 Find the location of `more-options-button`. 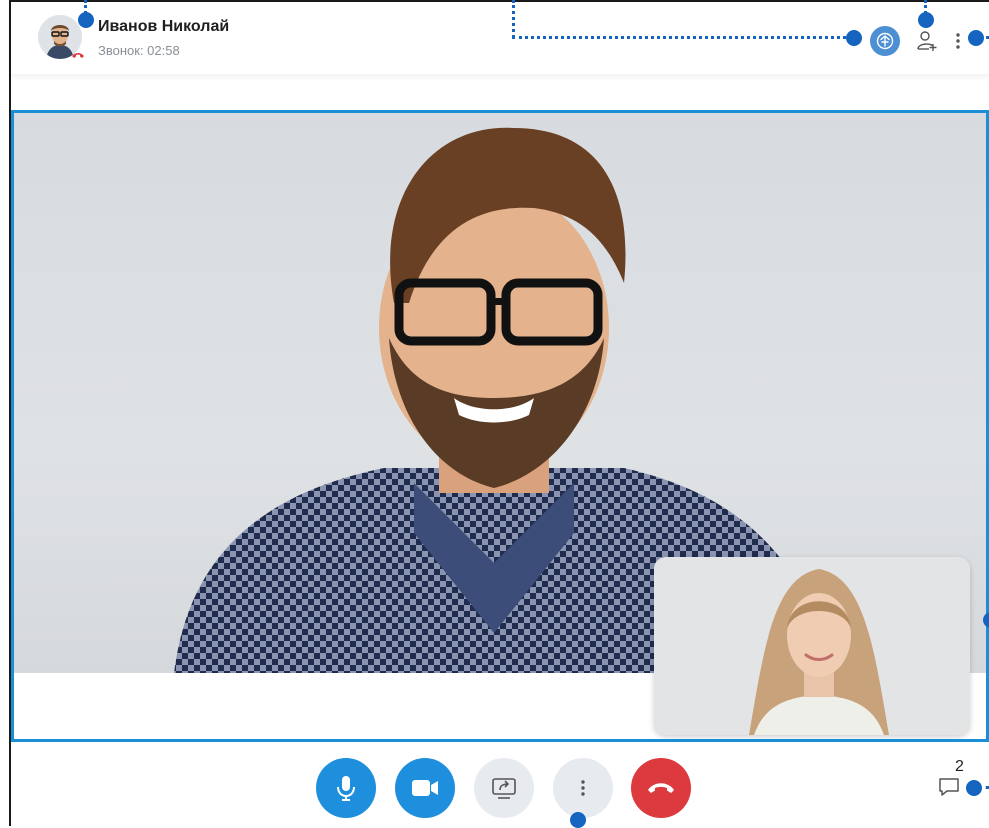

more-options-button is located at coordinates (958, 41).